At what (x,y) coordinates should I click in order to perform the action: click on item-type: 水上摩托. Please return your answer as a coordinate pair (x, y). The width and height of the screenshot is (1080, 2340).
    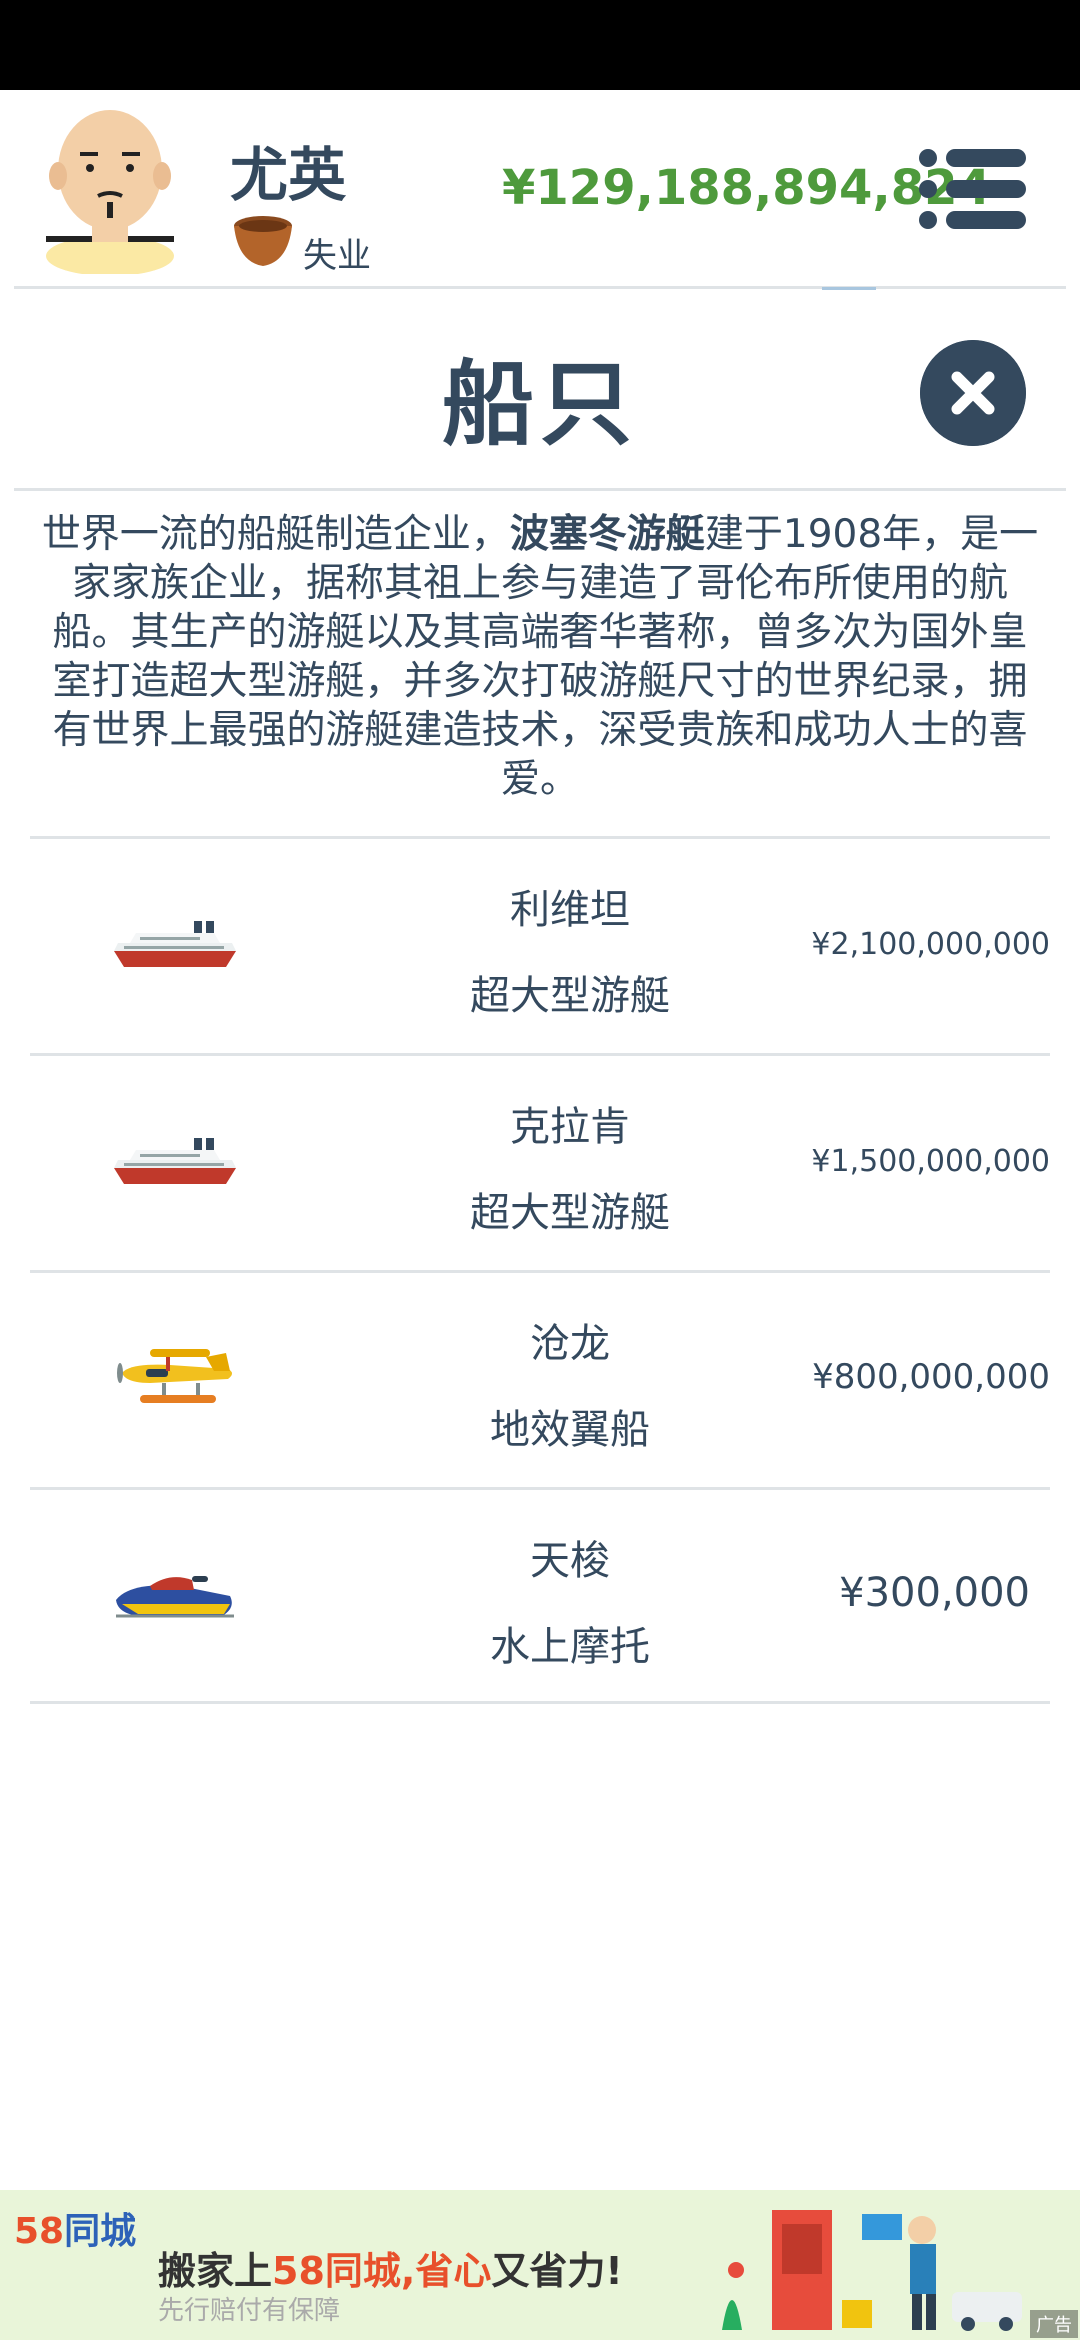
    Looking at the image, I should click on (570, 1647).